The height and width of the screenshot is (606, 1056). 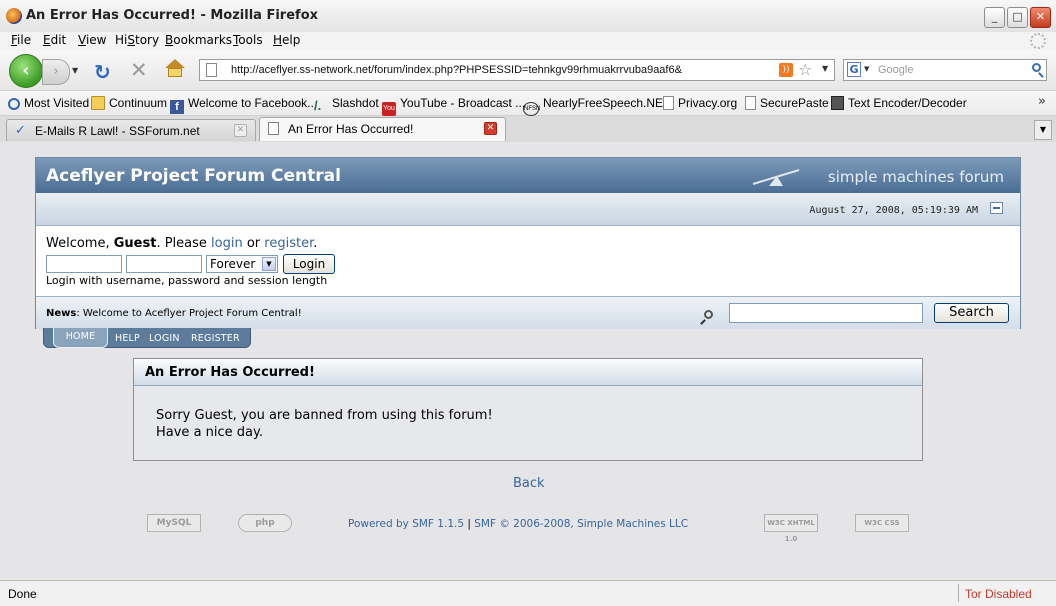 I want to click on history-dropdown-icon: ▼, so click(x=75, y=70).